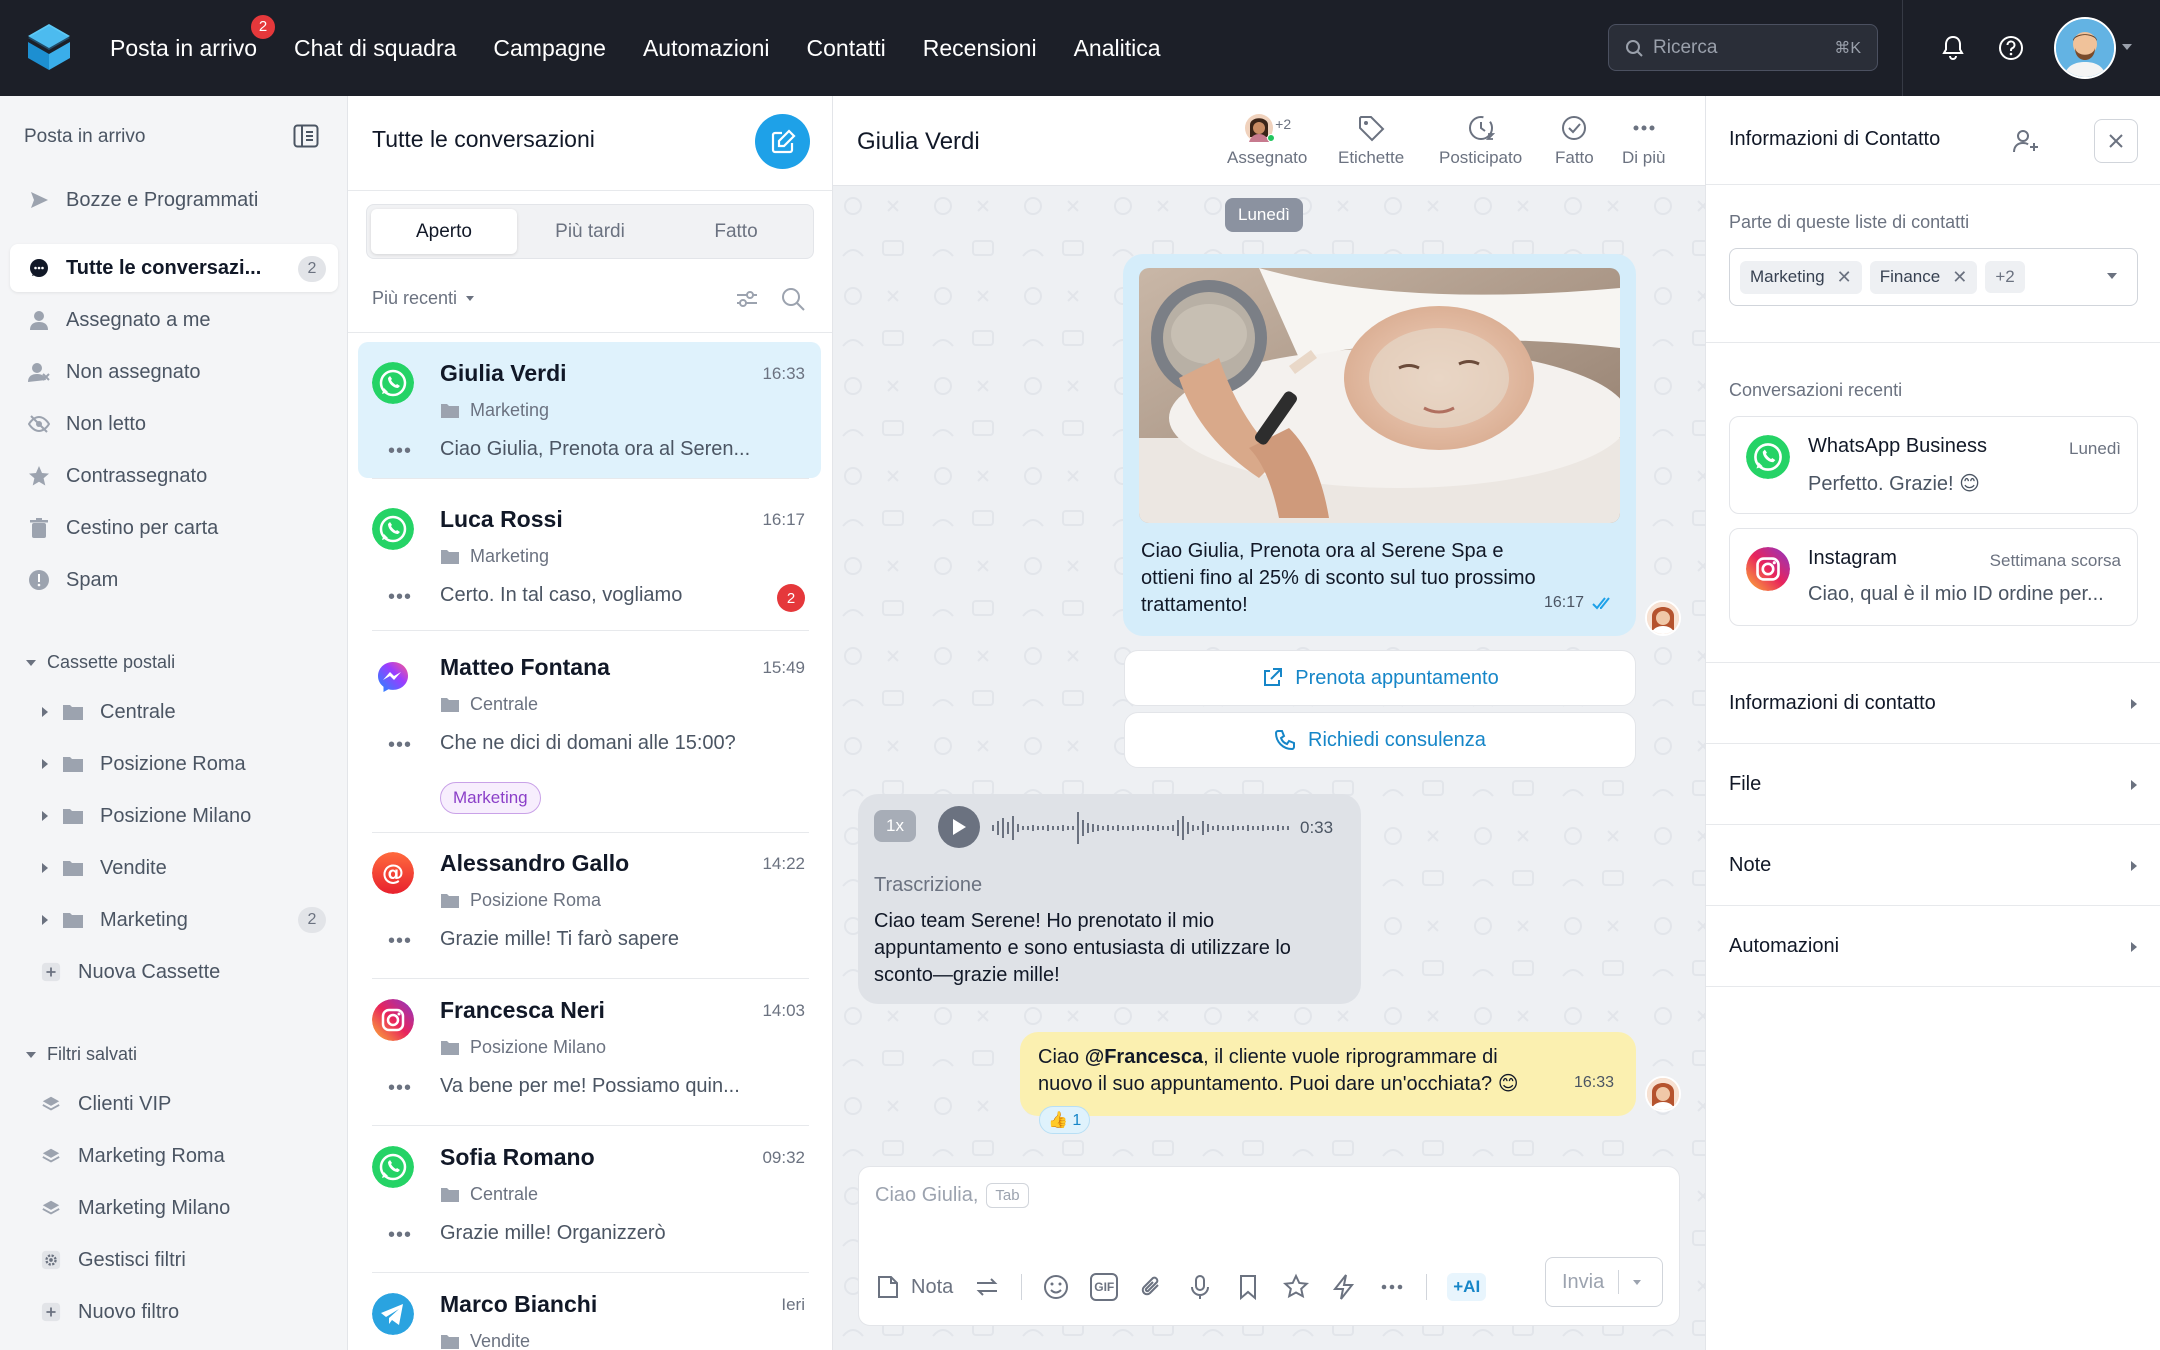 This screenshot has width=2160, height=1350. I want to click on star-icon, so click(1296, 1287).